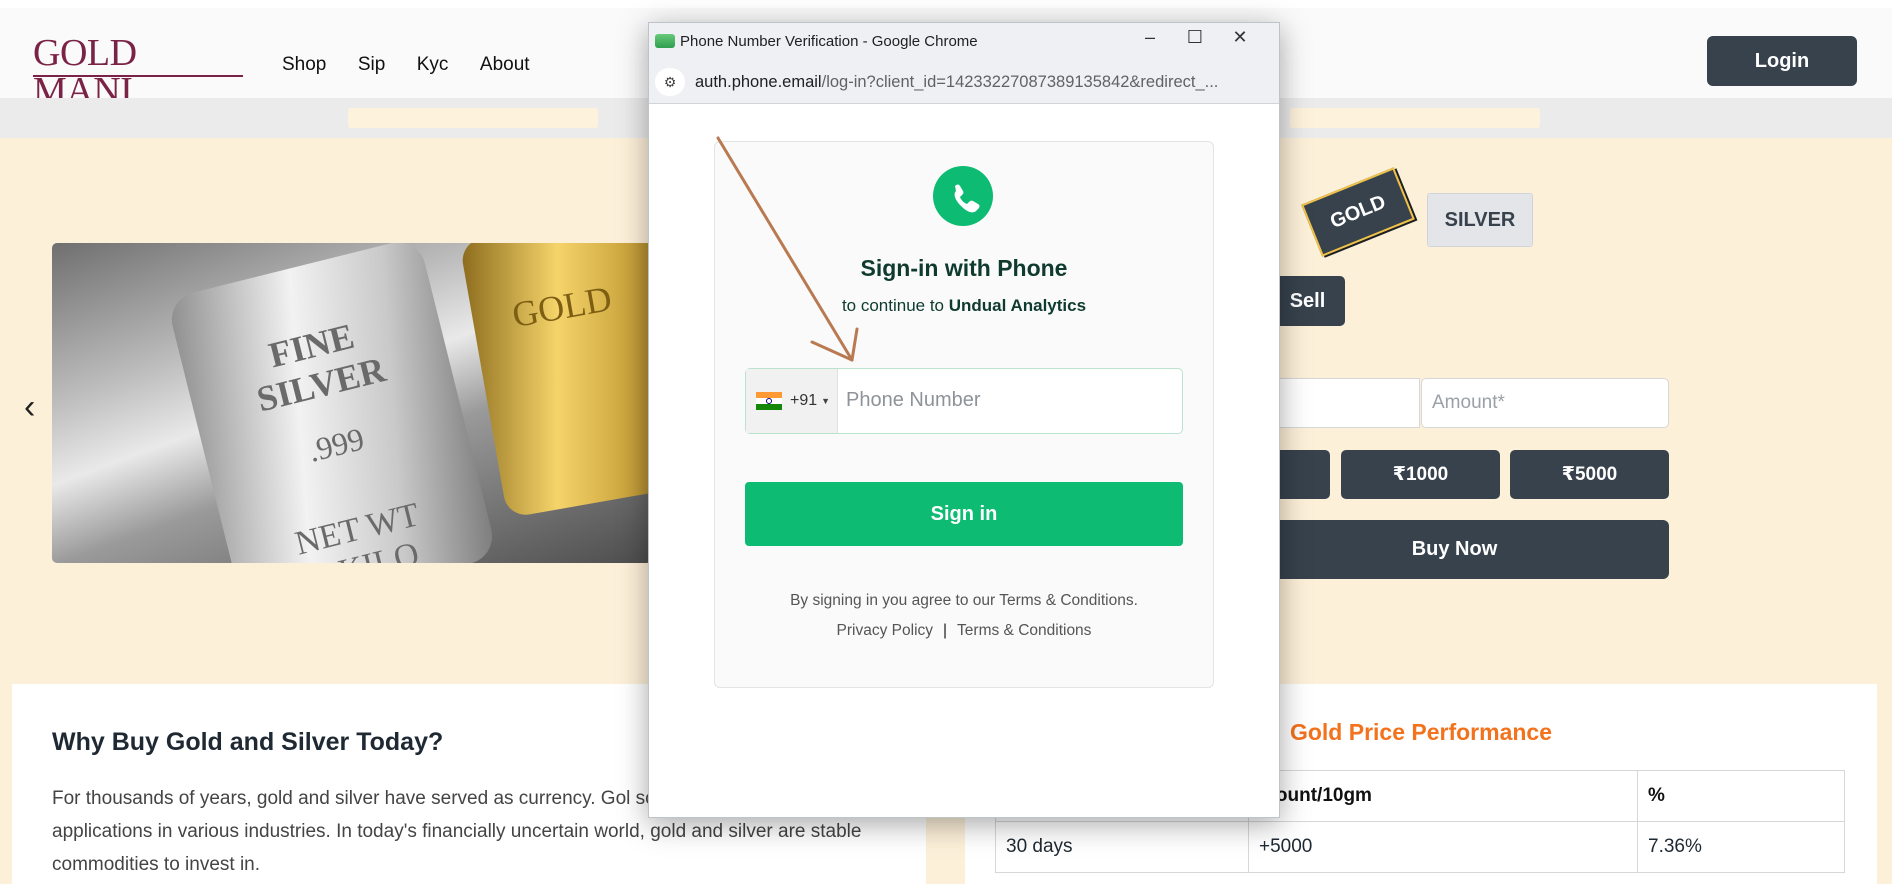  What do you see at coordinates (555, 381) in the screenshot?
I see `gold-bar-graphic: GOLD` at bounding box center [555, 381].